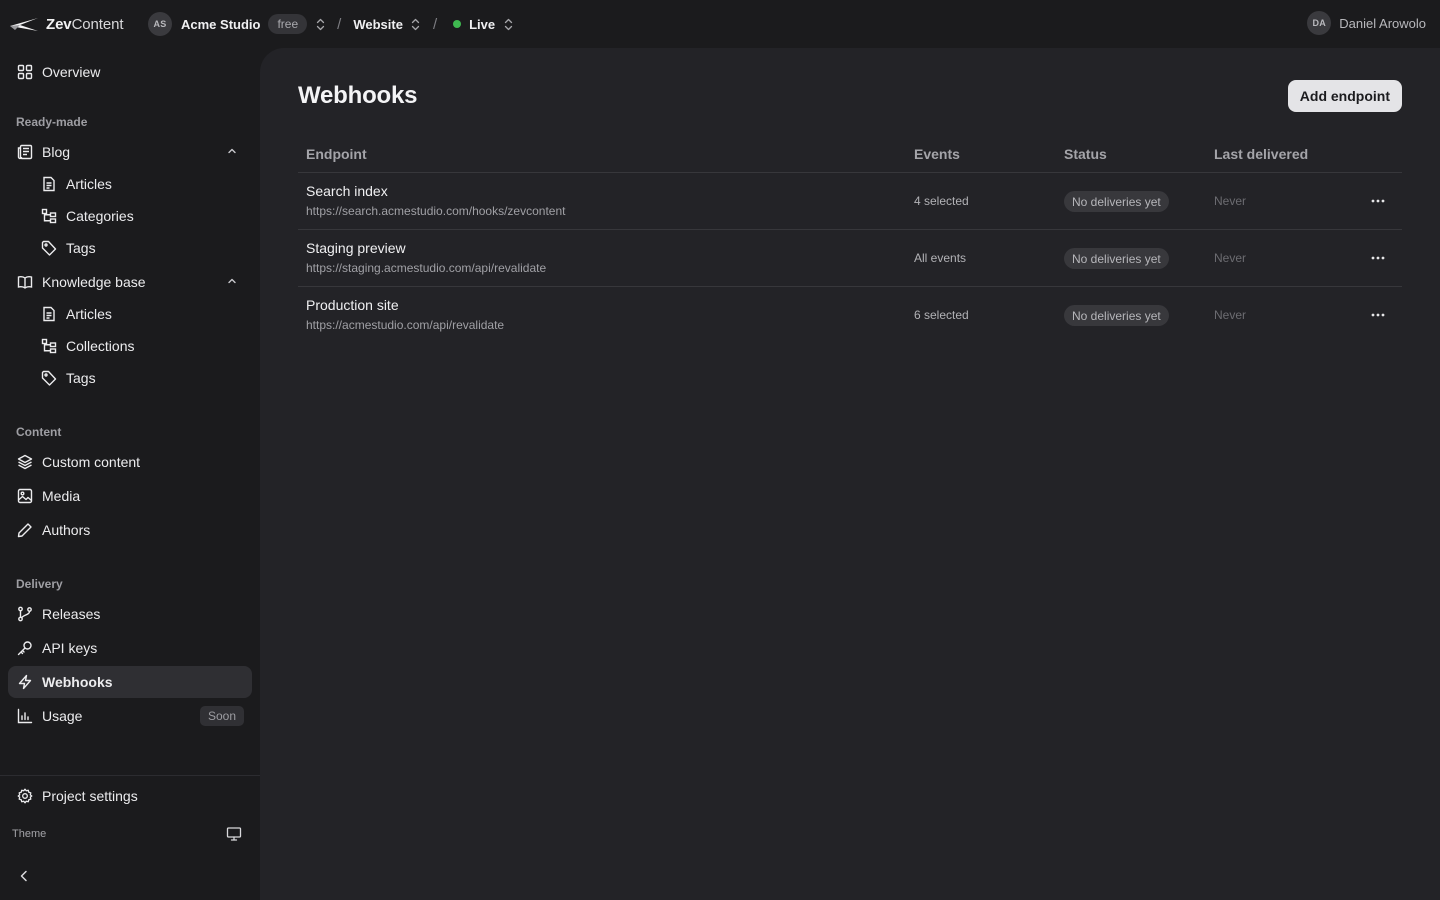 This screenshot has width=1440, height=900. Describe the element at coordinates (405, 325) in the screenshot. I see `endpoint-url: https://acmestudio.com/api/revalidate` at that location.